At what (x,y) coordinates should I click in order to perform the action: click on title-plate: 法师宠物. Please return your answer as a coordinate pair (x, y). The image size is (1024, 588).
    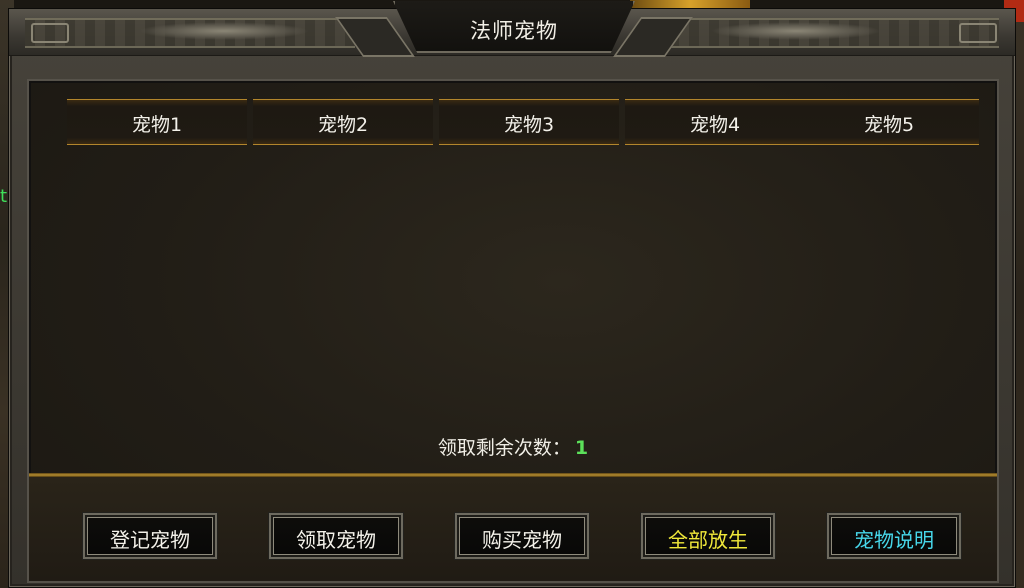
    Looking at the image, I should click on (514, 27).